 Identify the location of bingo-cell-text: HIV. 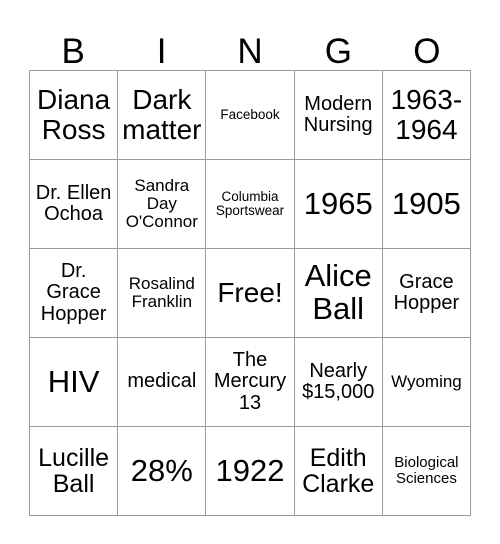
(73, 381).